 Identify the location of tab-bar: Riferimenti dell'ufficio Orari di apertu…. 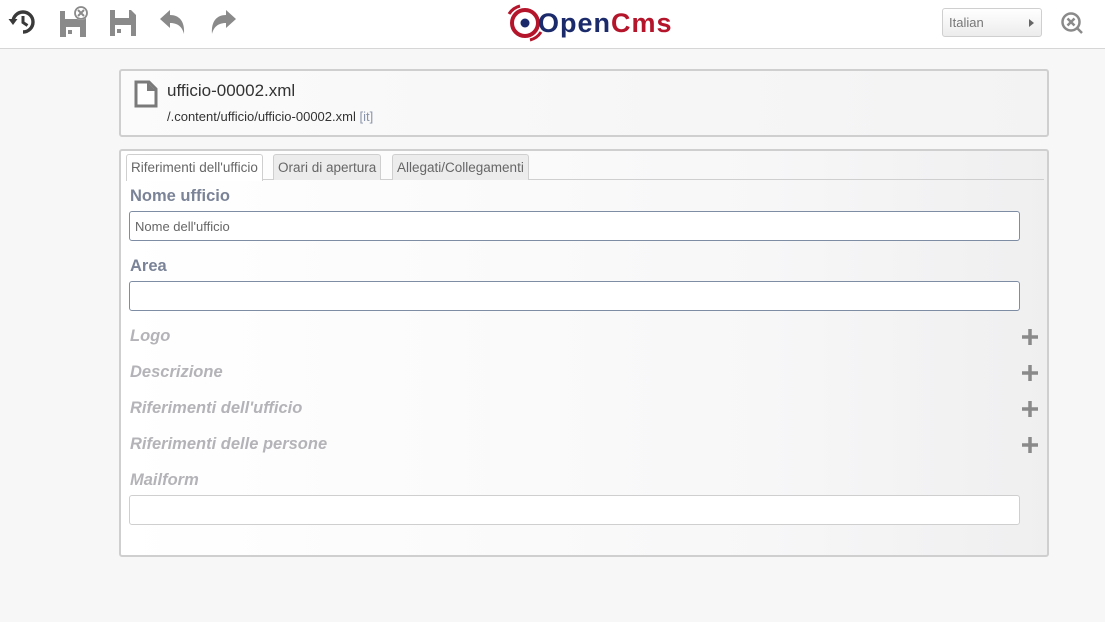
(585, 167).